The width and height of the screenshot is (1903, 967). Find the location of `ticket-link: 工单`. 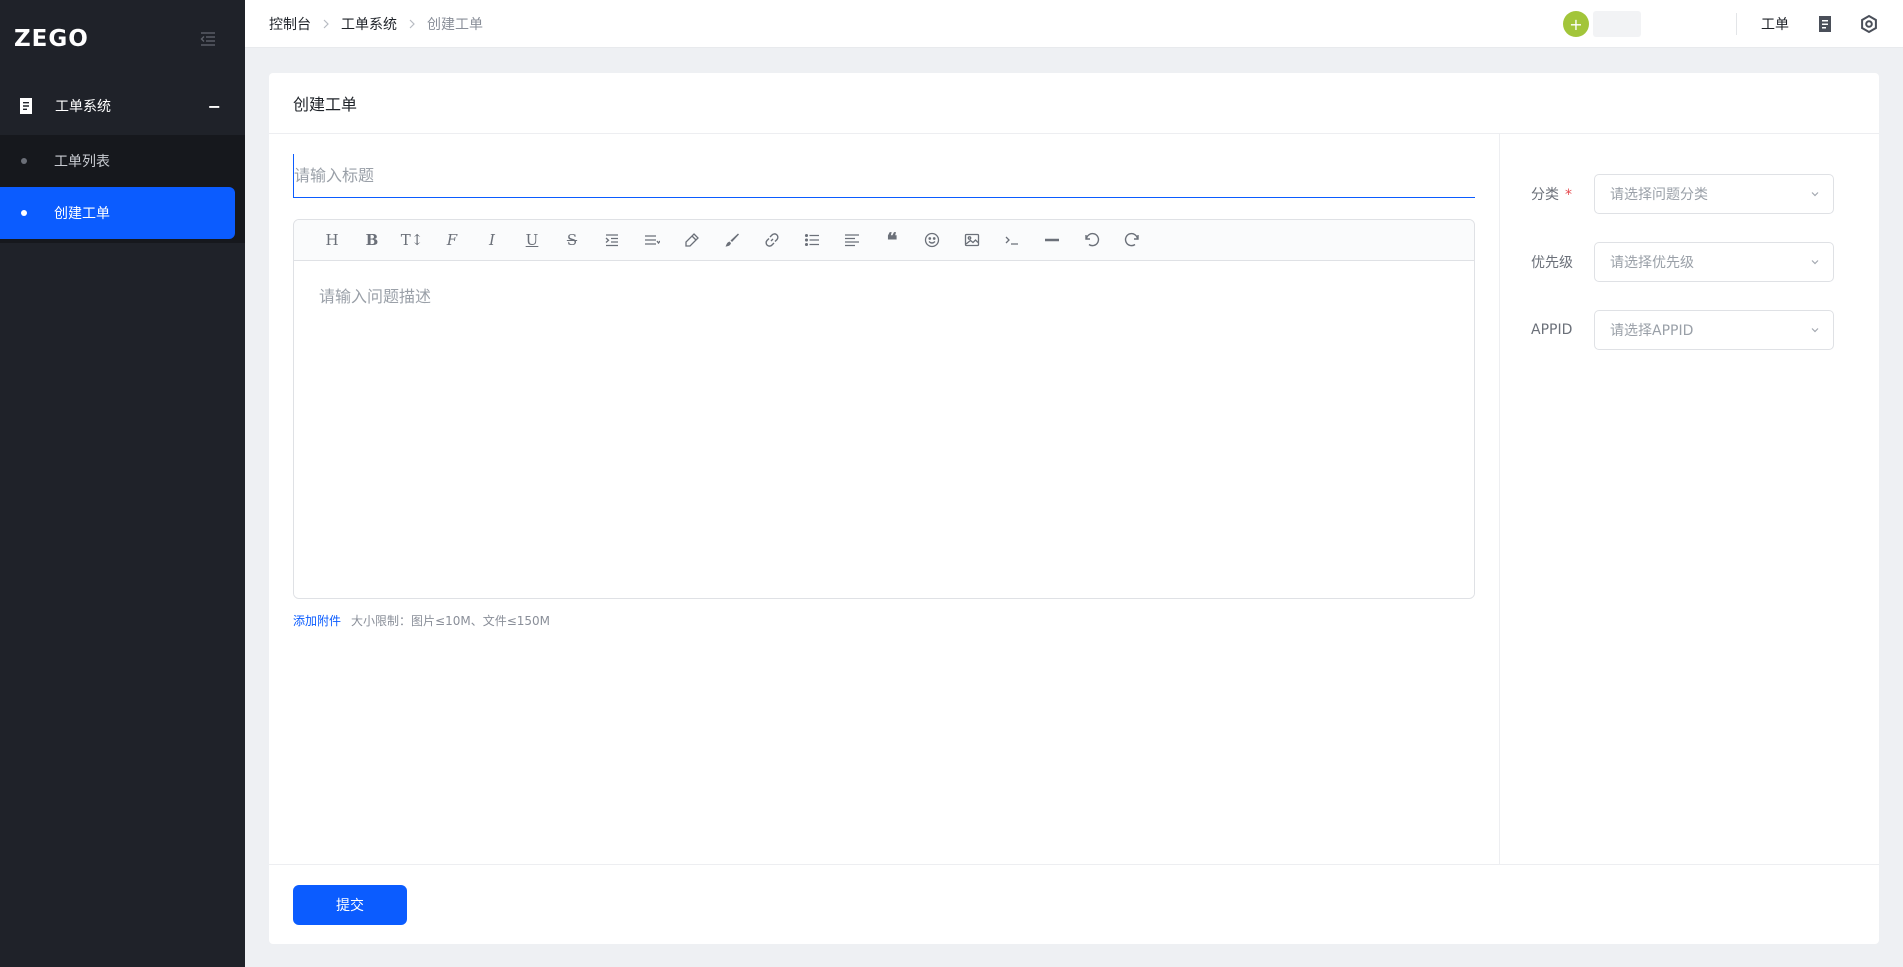

ticket-link: 工单 is located at coordinates (1775, 24).